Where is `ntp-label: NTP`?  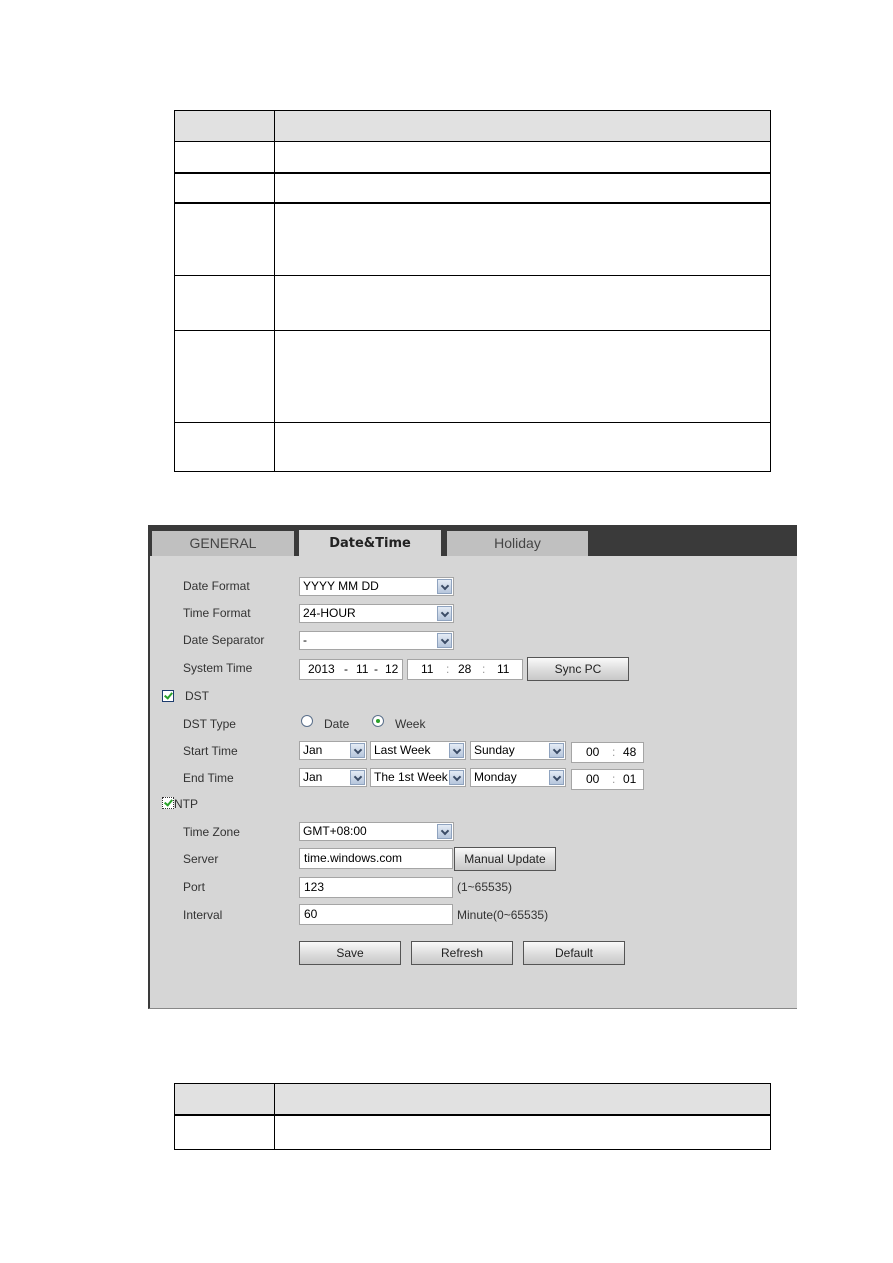 ntp-label: NTP is located at coordinates (186, 804).